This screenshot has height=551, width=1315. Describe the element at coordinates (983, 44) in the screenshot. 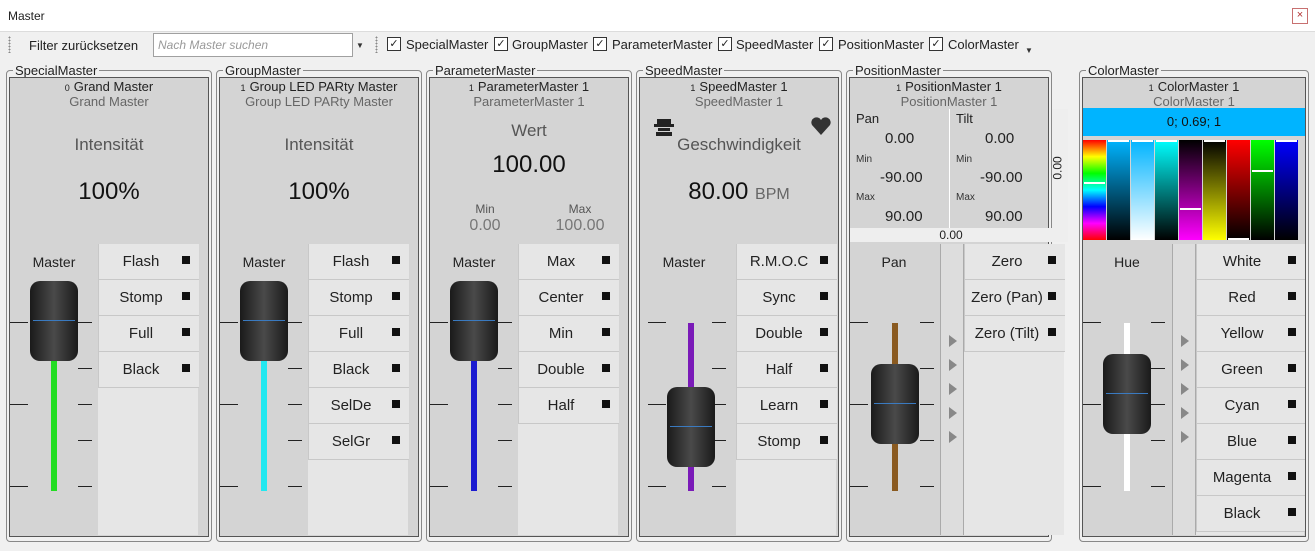

I see `filter-color-label: ColorMaster` at that location.